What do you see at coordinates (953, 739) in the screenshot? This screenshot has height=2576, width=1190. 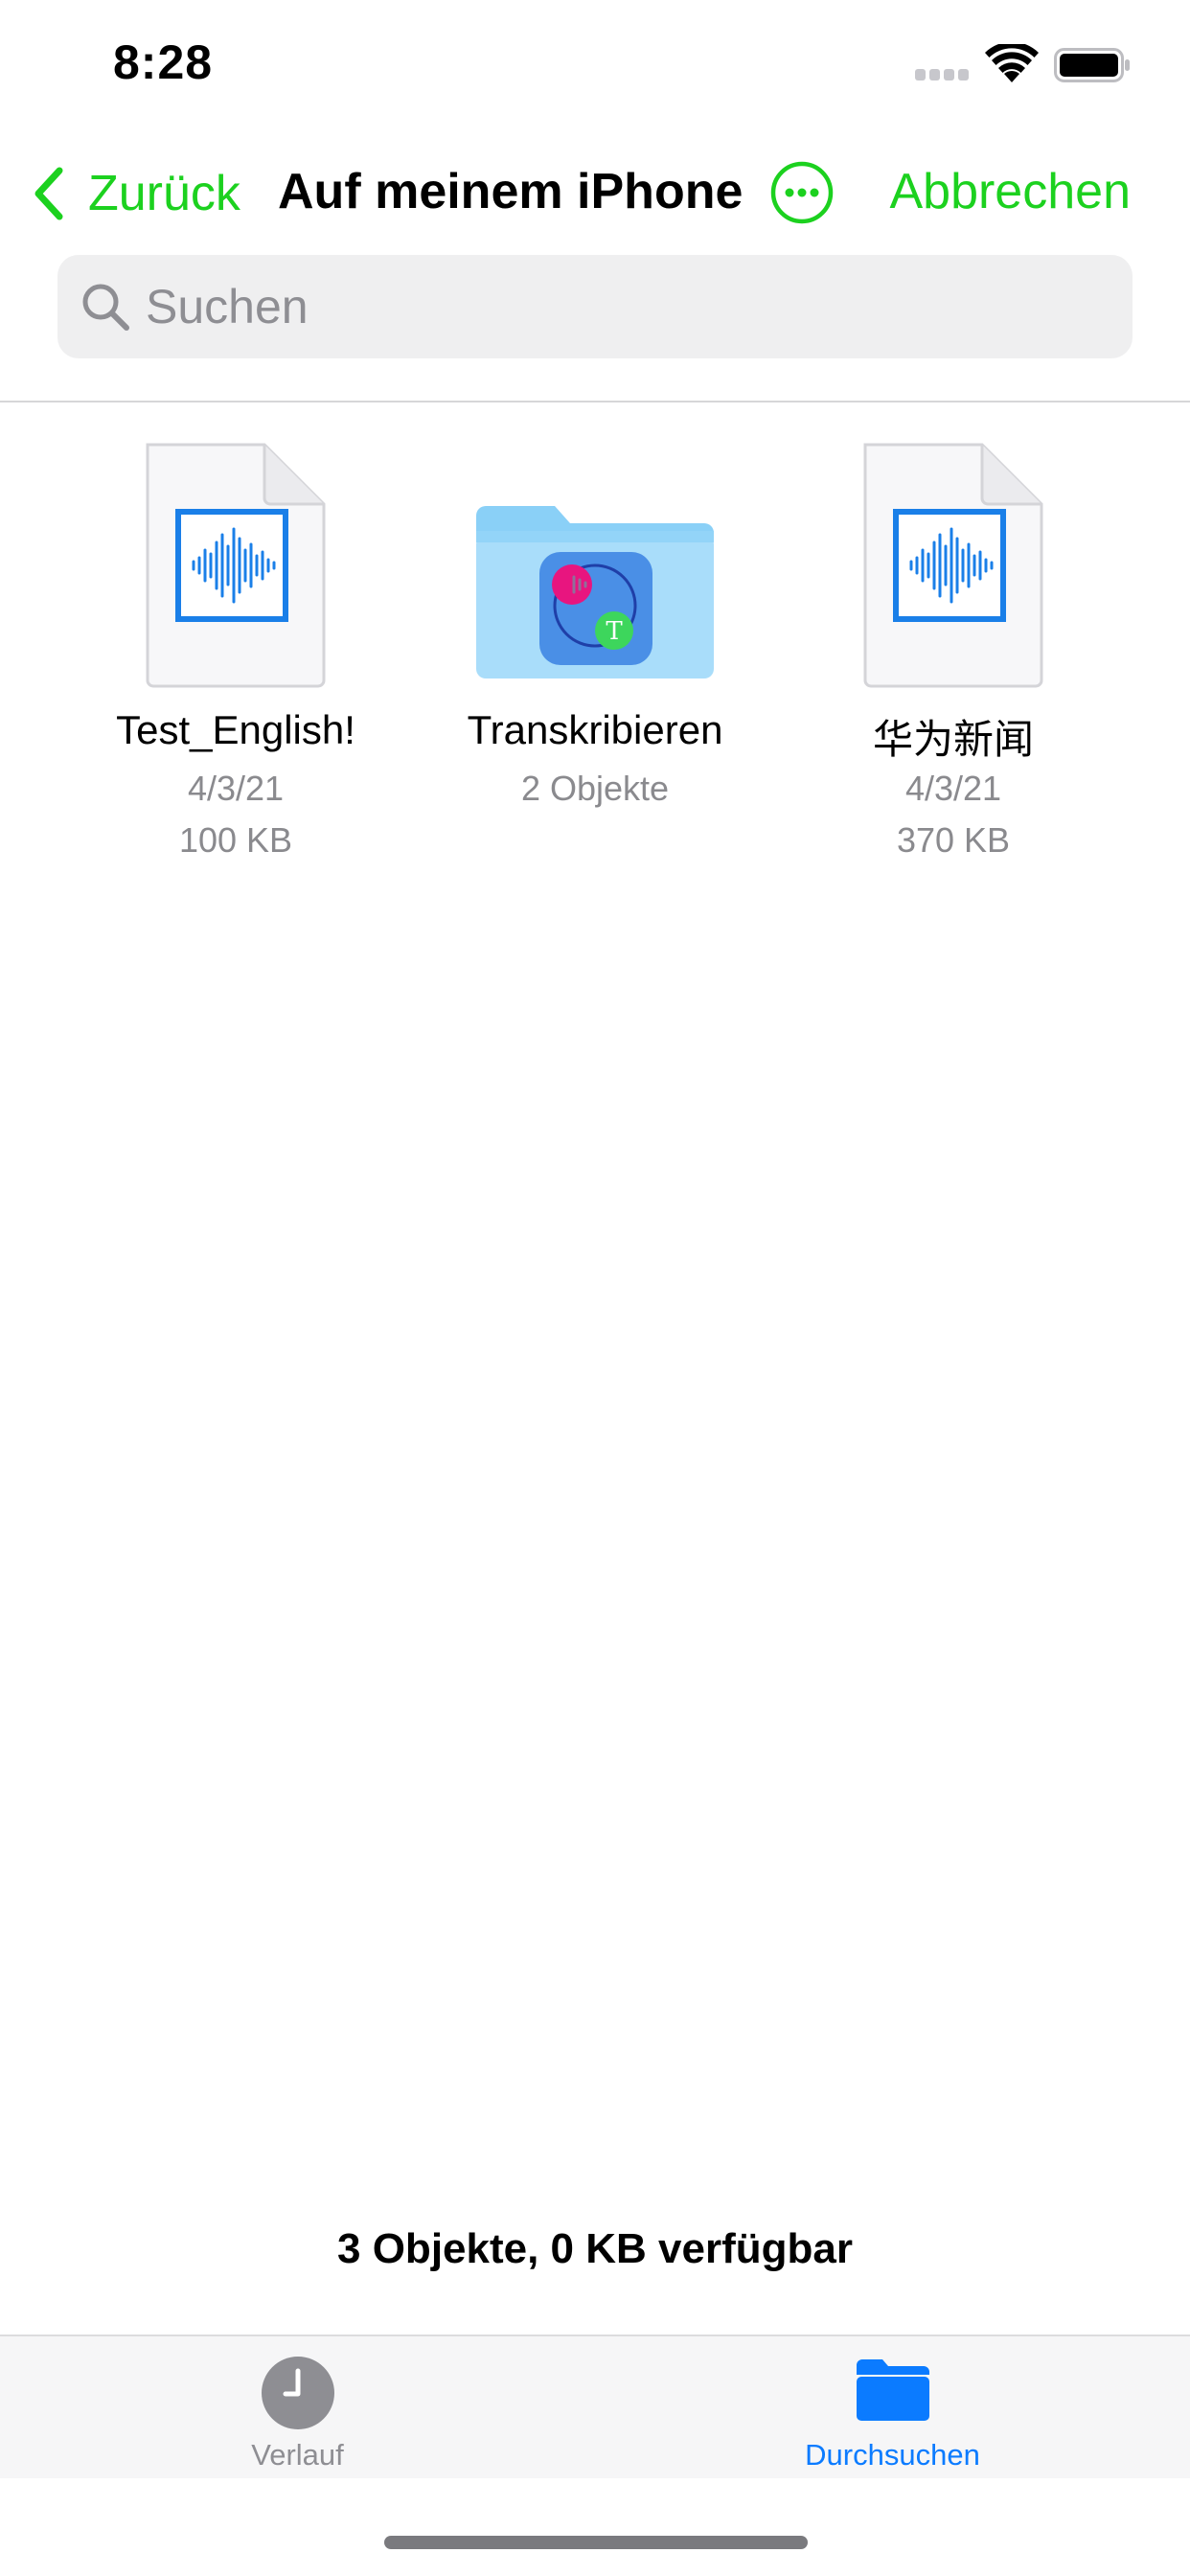 I see `file-name: 华为新闻` at bounding box center [953, 739].